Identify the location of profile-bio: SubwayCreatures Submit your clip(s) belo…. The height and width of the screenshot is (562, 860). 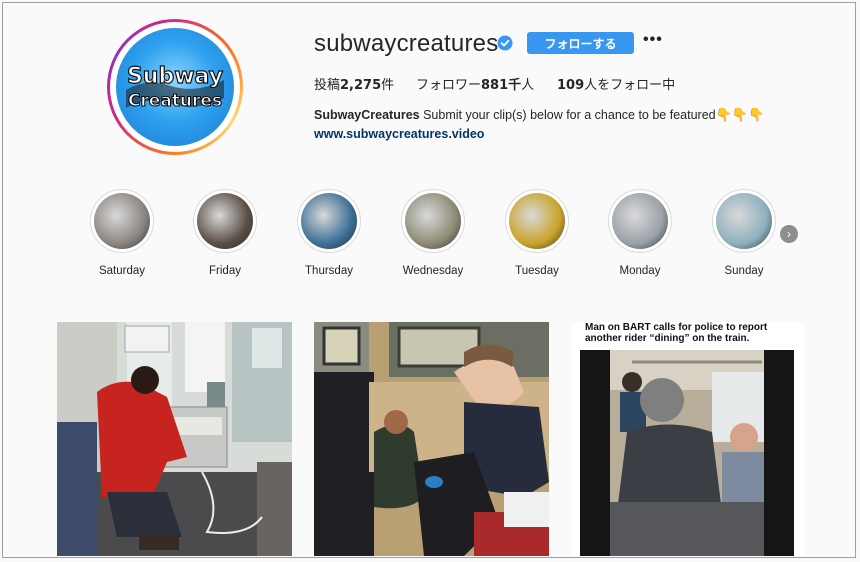
(539, 115).